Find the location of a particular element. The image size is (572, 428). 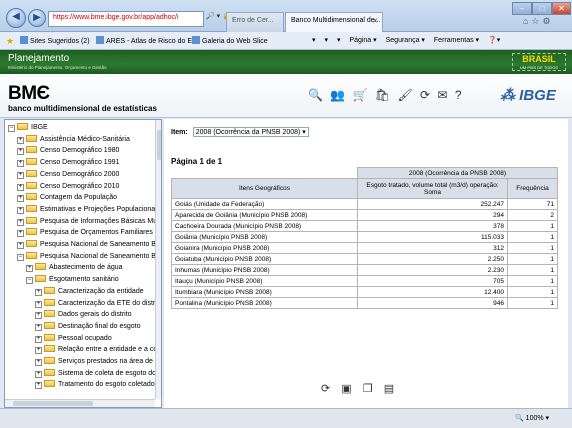

back-button: ◀ is located at coordinates (16, 18).